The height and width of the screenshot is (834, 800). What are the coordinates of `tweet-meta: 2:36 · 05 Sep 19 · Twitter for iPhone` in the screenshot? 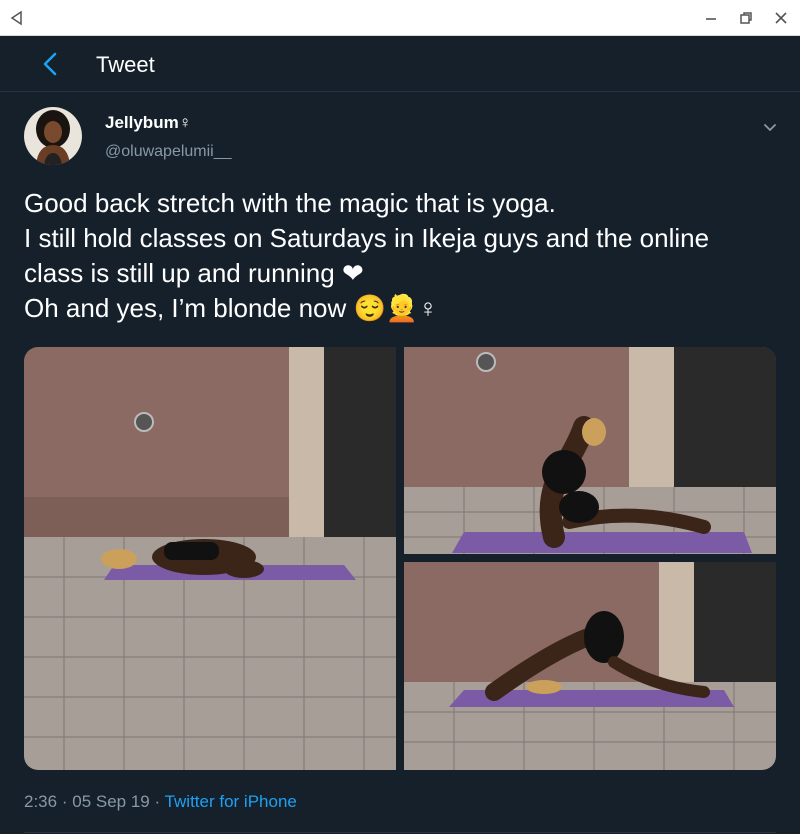 It's located at (160, 802).